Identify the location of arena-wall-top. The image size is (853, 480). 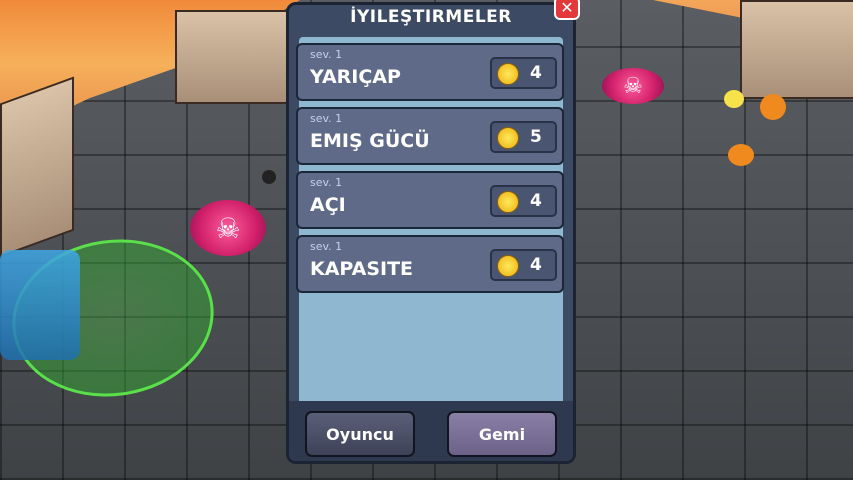
(232, 57).